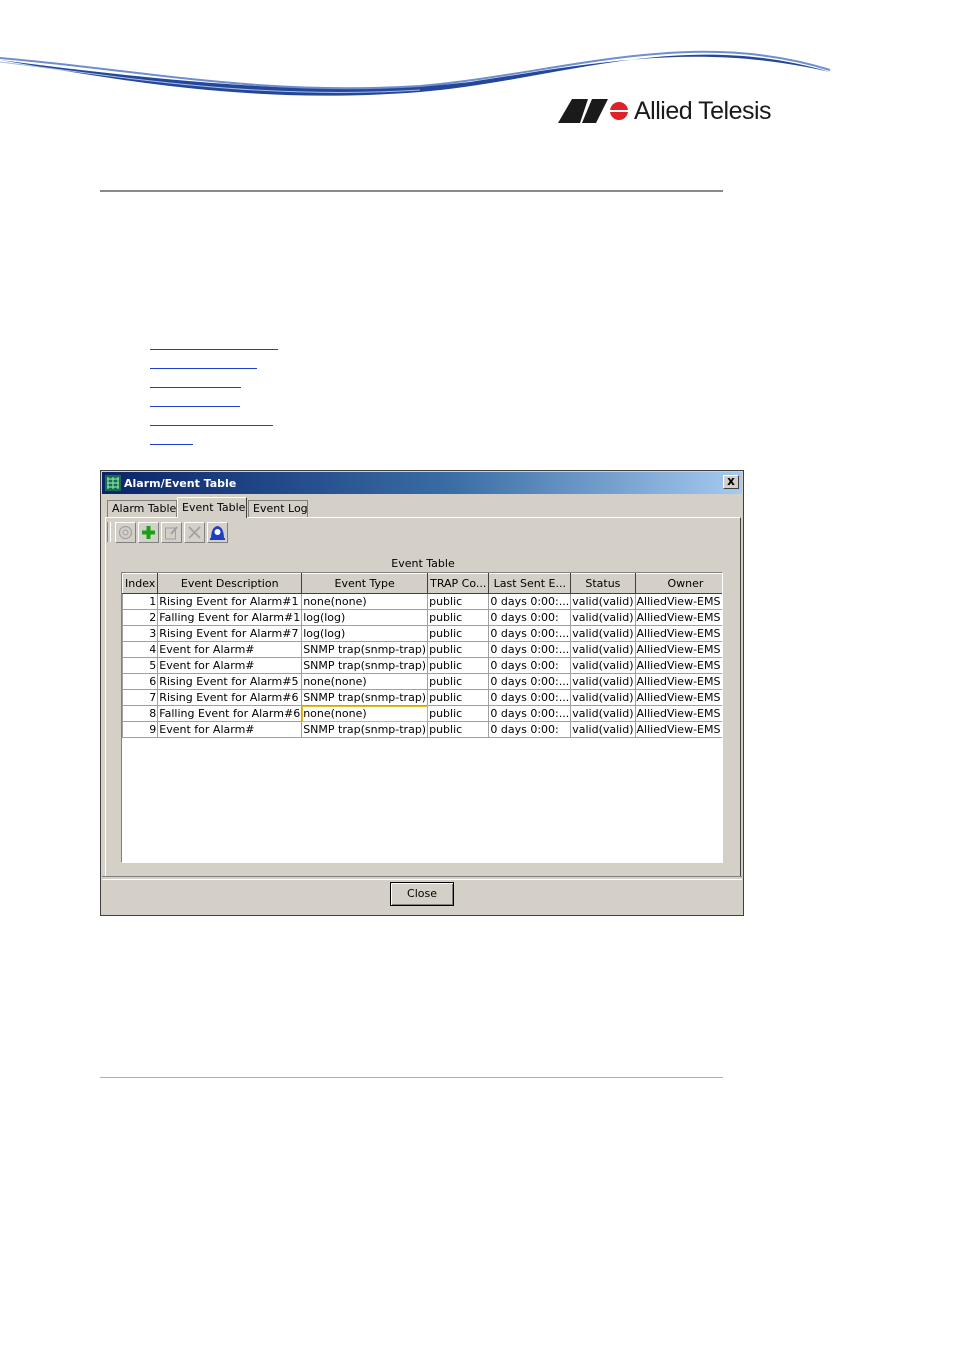 The height and width of the screenshot is (1350, 954). Describe the element at coordinates (230, 617) in the screenshot. I see `cell-description: Falling Event for Alarm#1` at that location.